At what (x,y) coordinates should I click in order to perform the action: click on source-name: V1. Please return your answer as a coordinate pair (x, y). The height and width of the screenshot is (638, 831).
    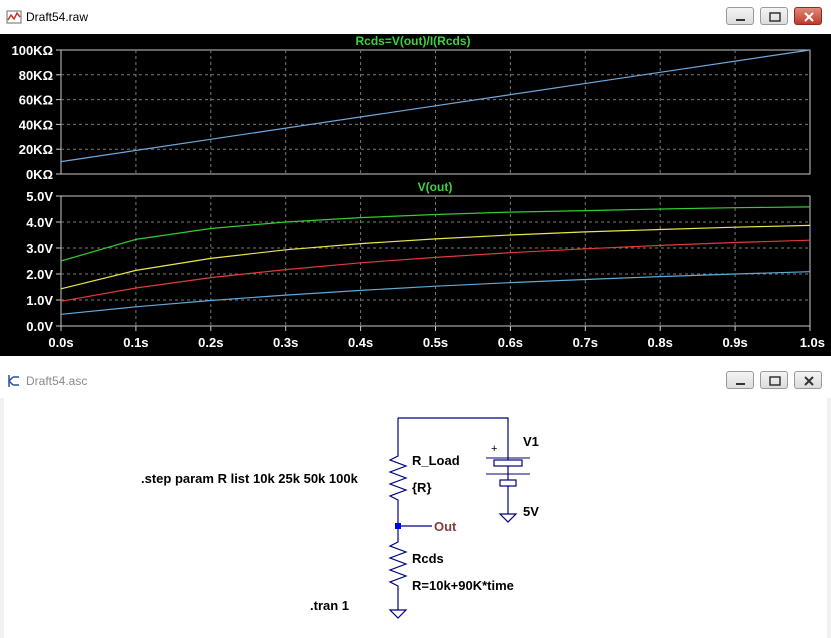
    Looking at the image, I should click on (531, 441).